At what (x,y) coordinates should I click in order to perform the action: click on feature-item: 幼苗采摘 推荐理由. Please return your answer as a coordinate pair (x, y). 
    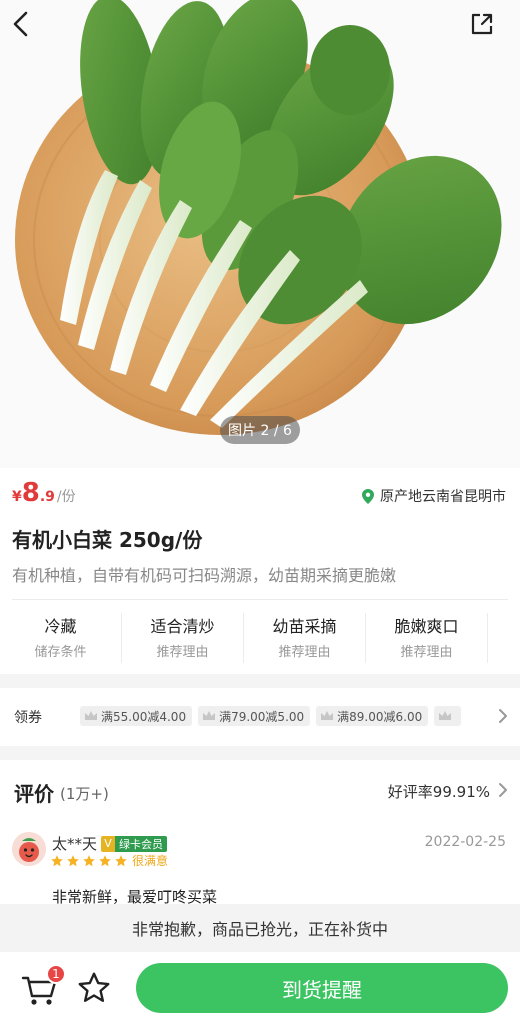
    Looking at the image, I should click on (305, 638).